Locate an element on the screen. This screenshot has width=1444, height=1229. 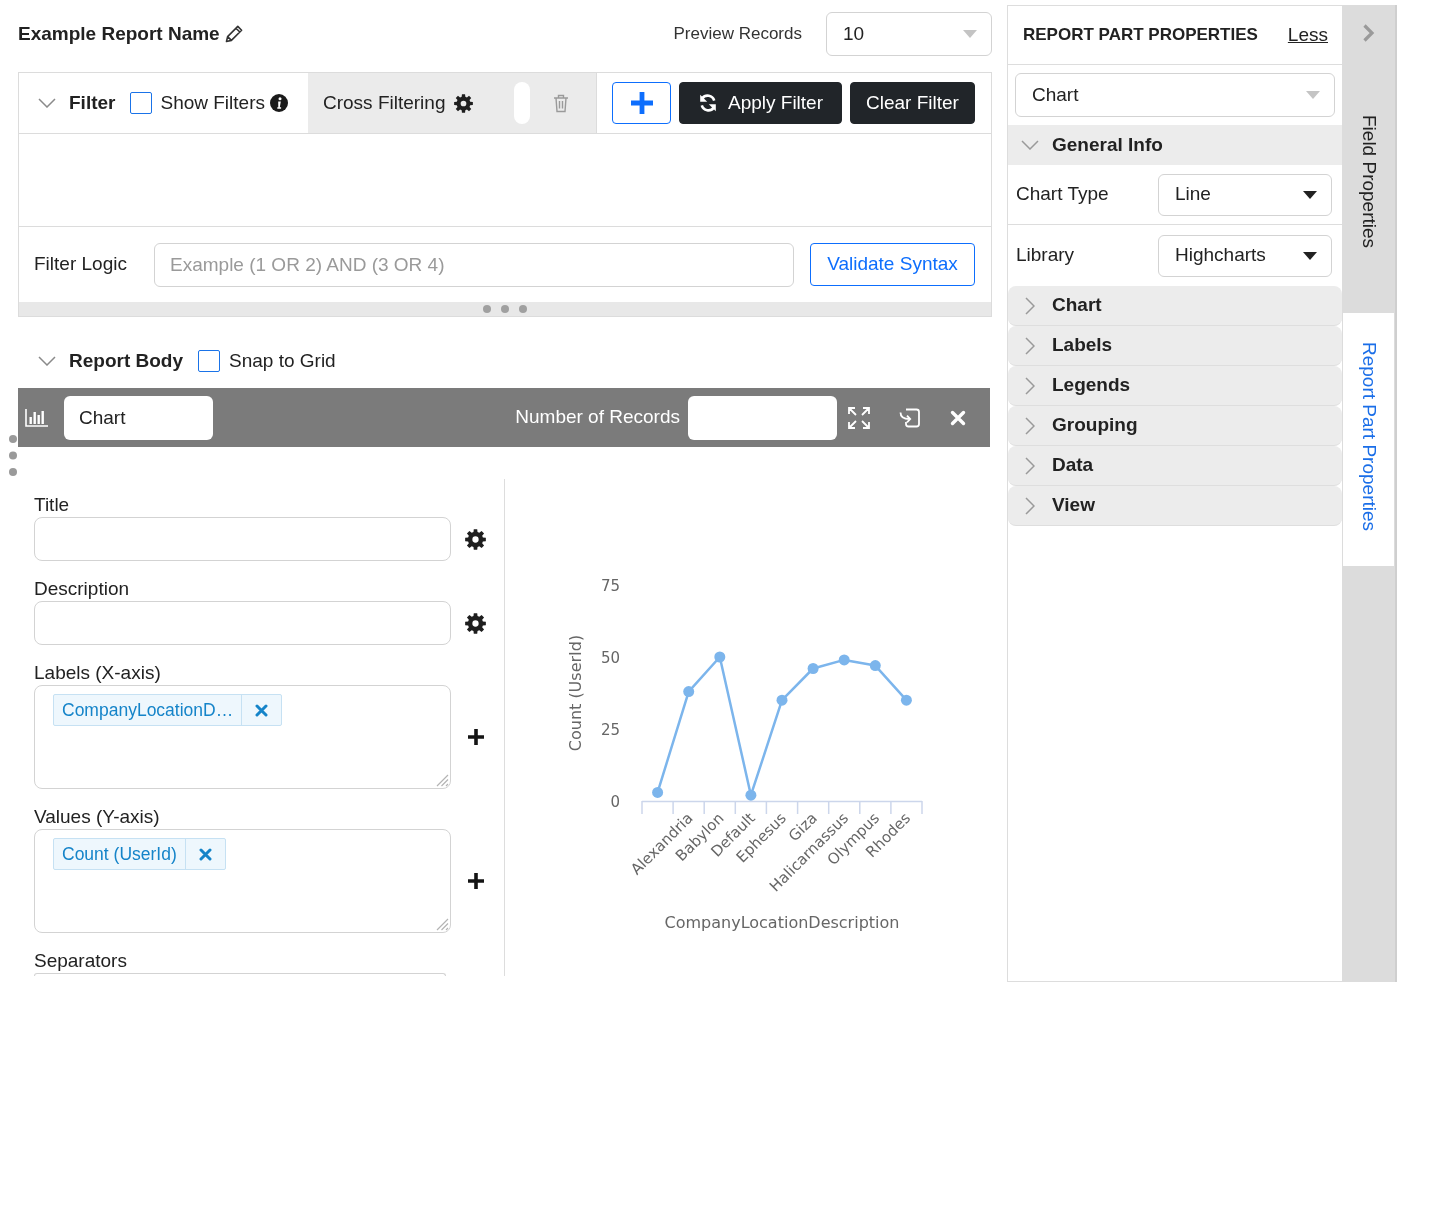
refresh-icon is located at coordinates (708, 103).